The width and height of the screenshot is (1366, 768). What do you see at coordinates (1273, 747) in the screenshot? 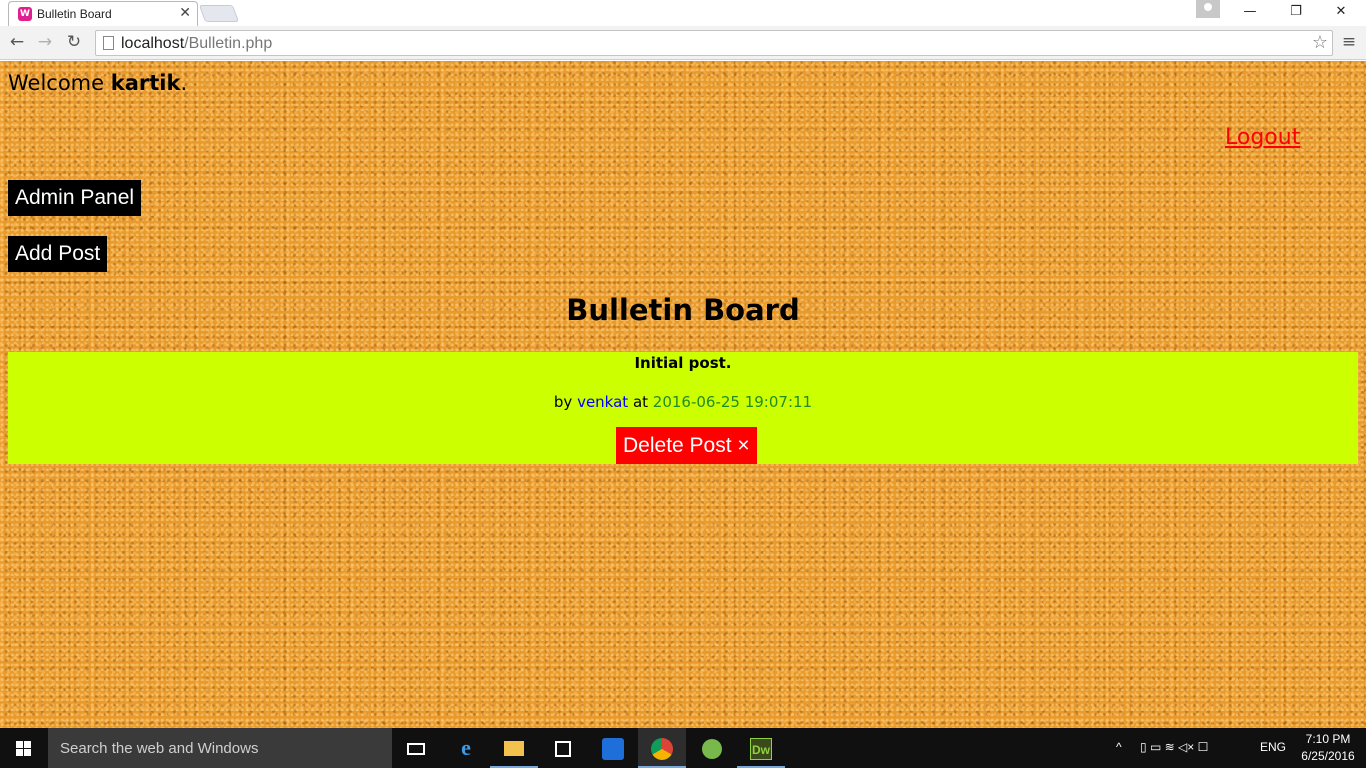
I see `language-indicator: ENG` at bounding box center [1273, 747].